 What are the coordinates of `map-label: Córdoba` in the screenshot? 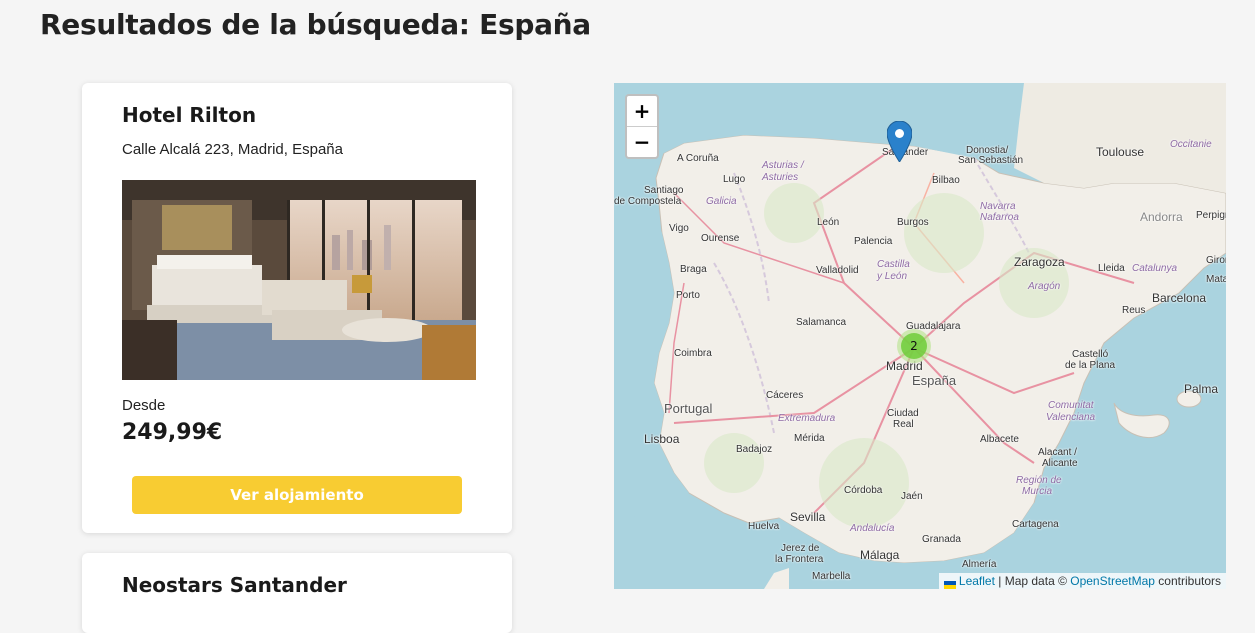 It's located at (863, 490).